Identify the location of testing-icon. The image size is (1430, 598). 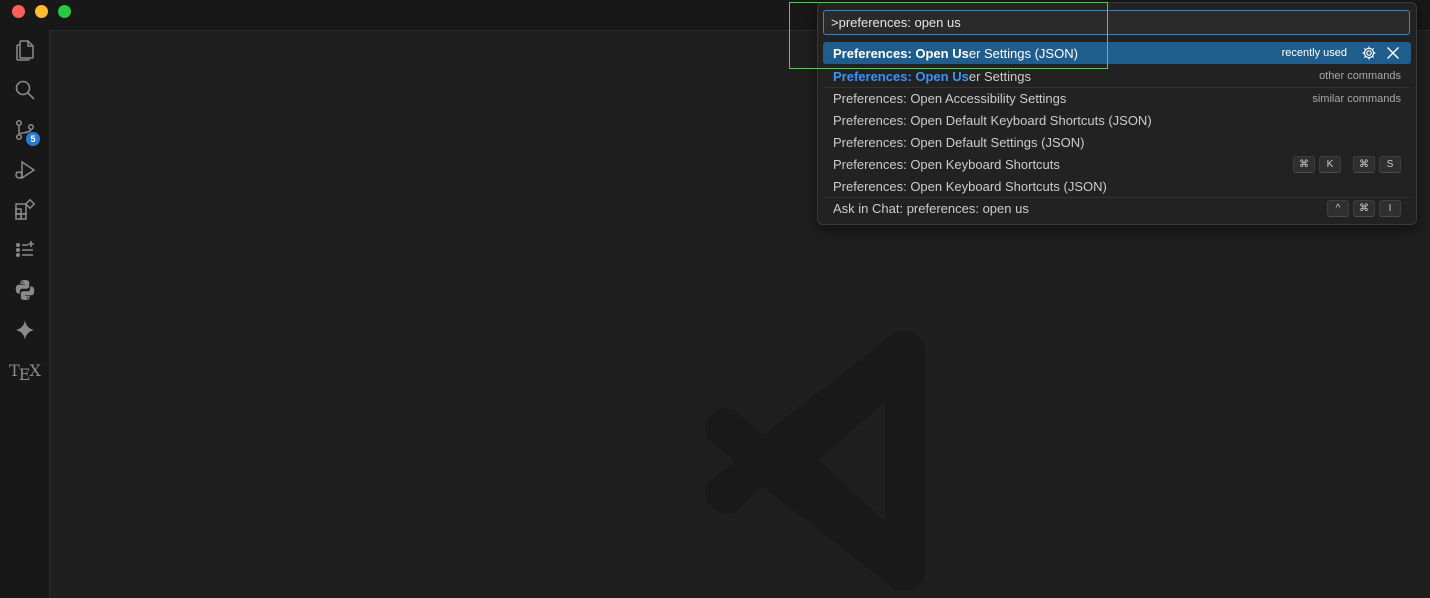
(24, 249).